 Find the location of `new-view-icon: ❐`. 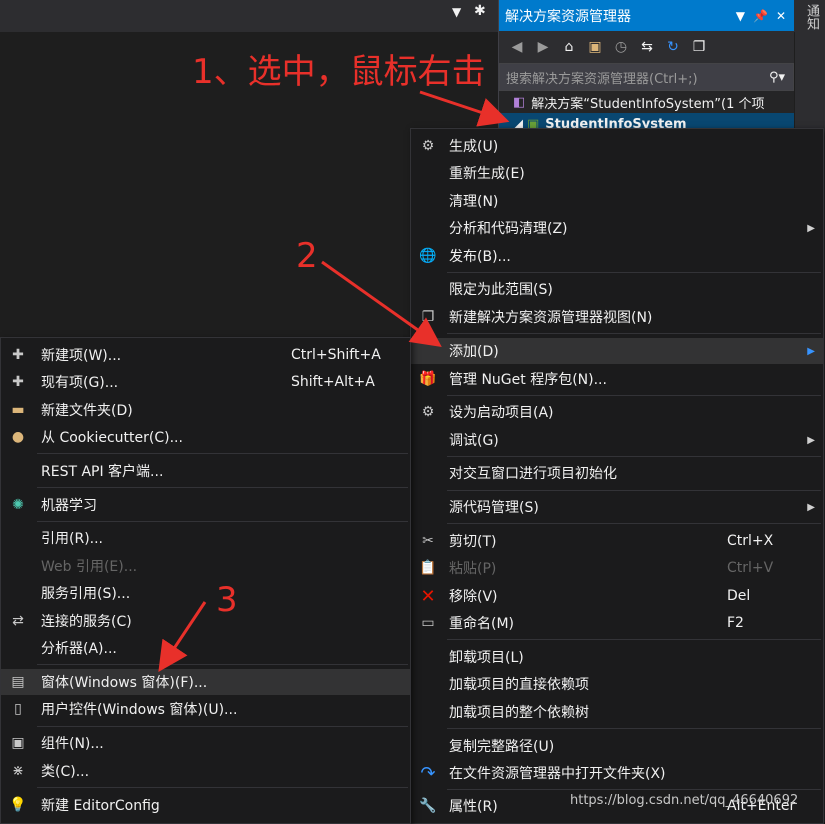

new-view-icon: ❐ is located at coordinates (428, 317).